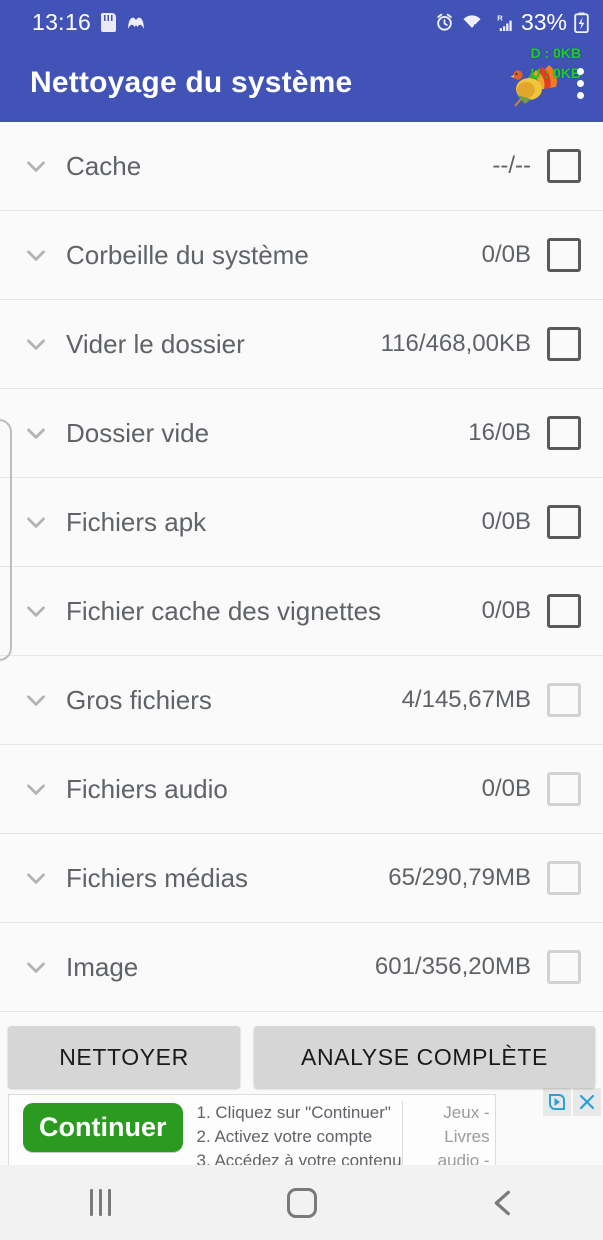 This screenshot has width=603, height=1240. Describe the element at coordinates (511, 165) in the screenshot. I see `list-item-size: --/--` at that location.